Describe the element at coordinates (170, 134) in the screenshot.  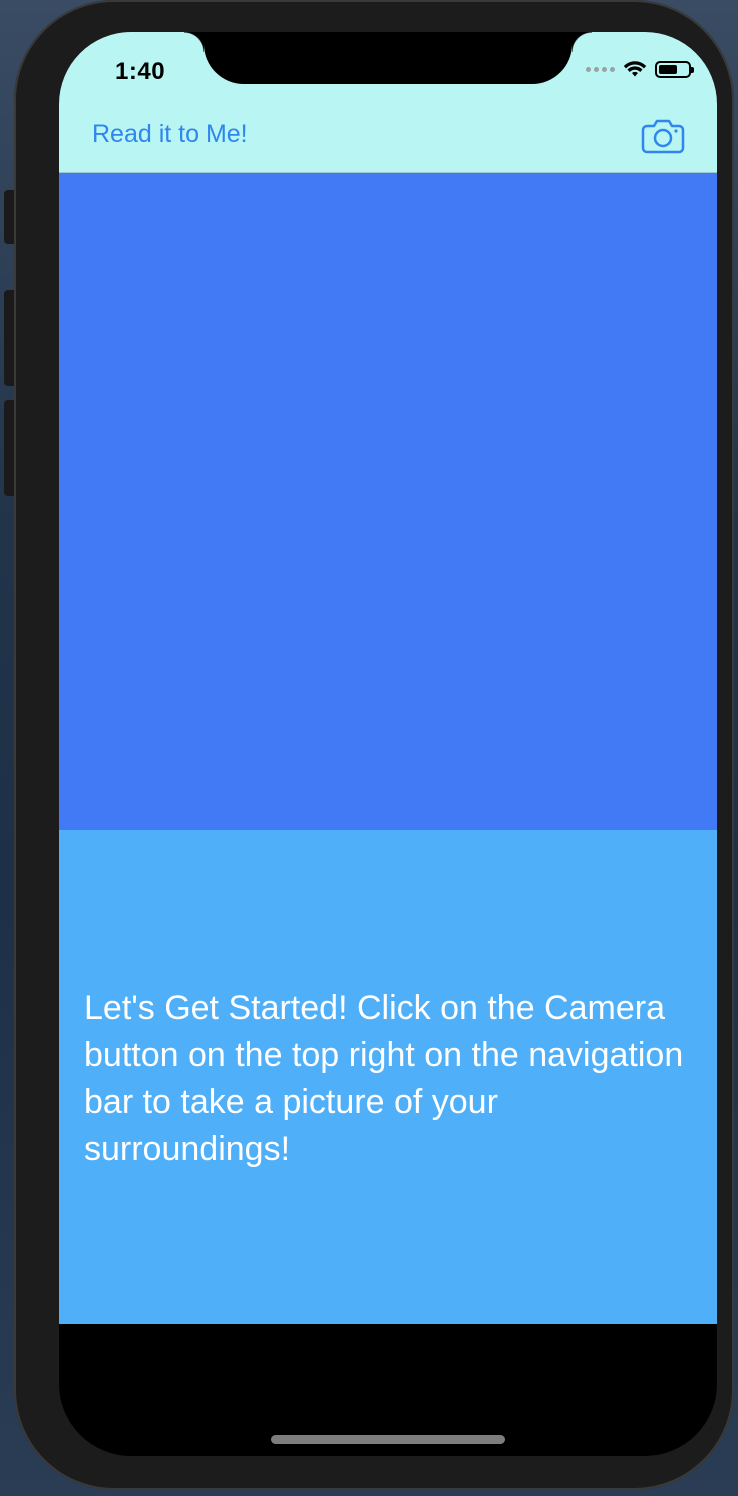
I see `nav-title-button: Read it to Me!` at that location.